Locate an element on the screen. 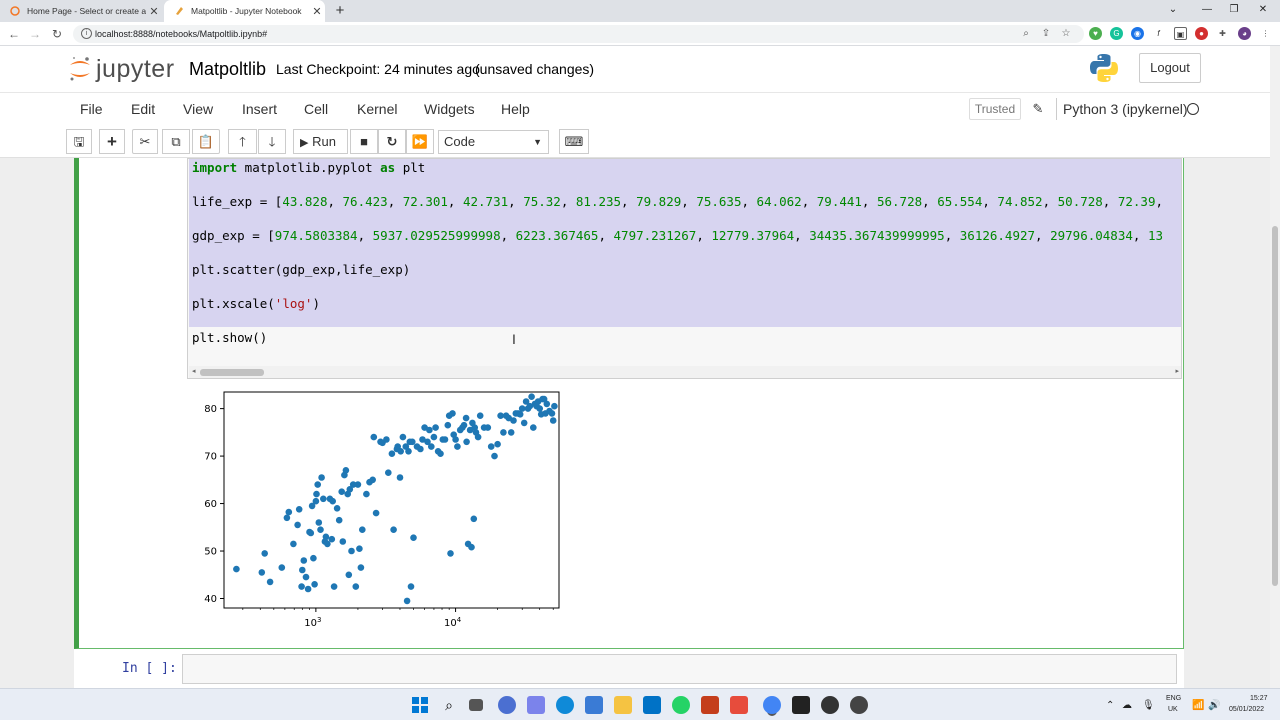 The width and height of the screenshot is (1280, 720). profile-avatar: ◕ is located at coordinates (1244, 33).